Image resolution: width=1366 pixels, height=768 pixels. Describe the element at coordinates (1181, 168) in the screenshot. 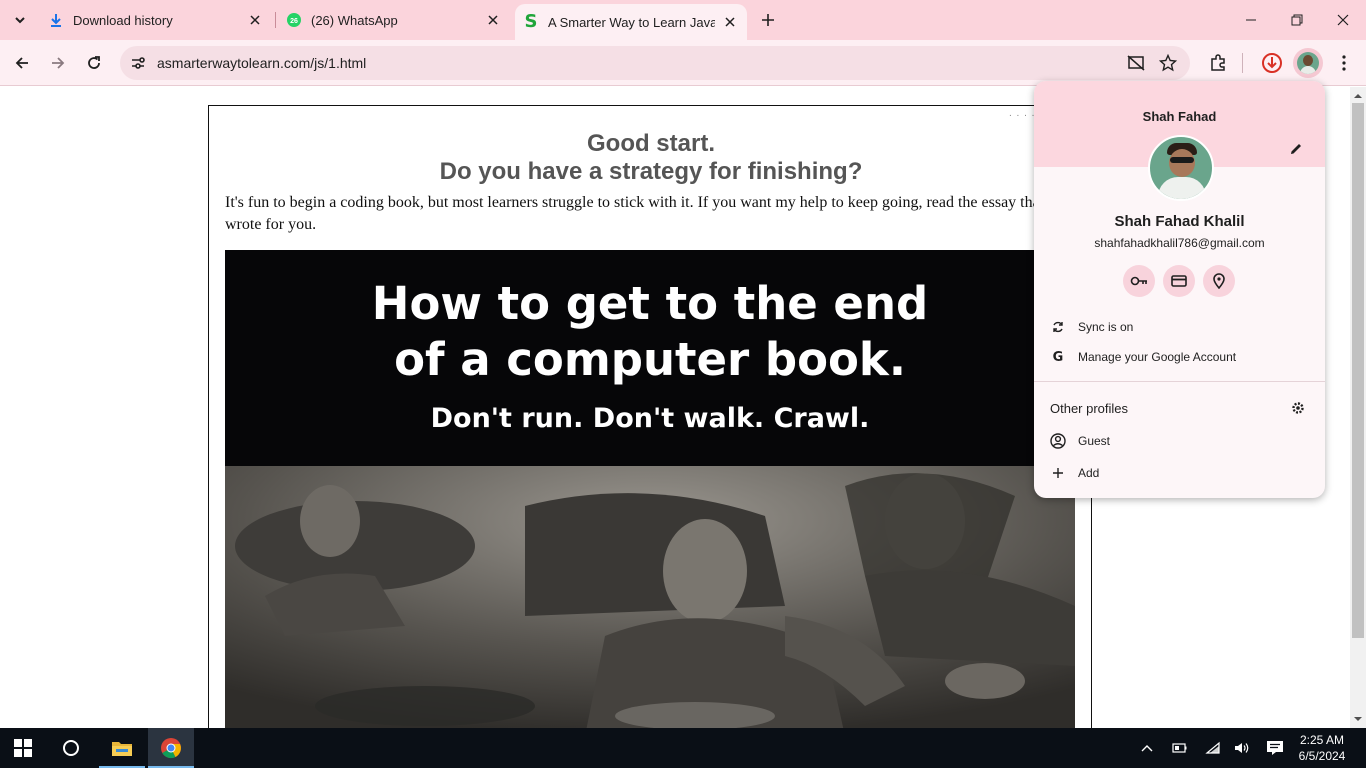

I see `profile-avatar` at that location.